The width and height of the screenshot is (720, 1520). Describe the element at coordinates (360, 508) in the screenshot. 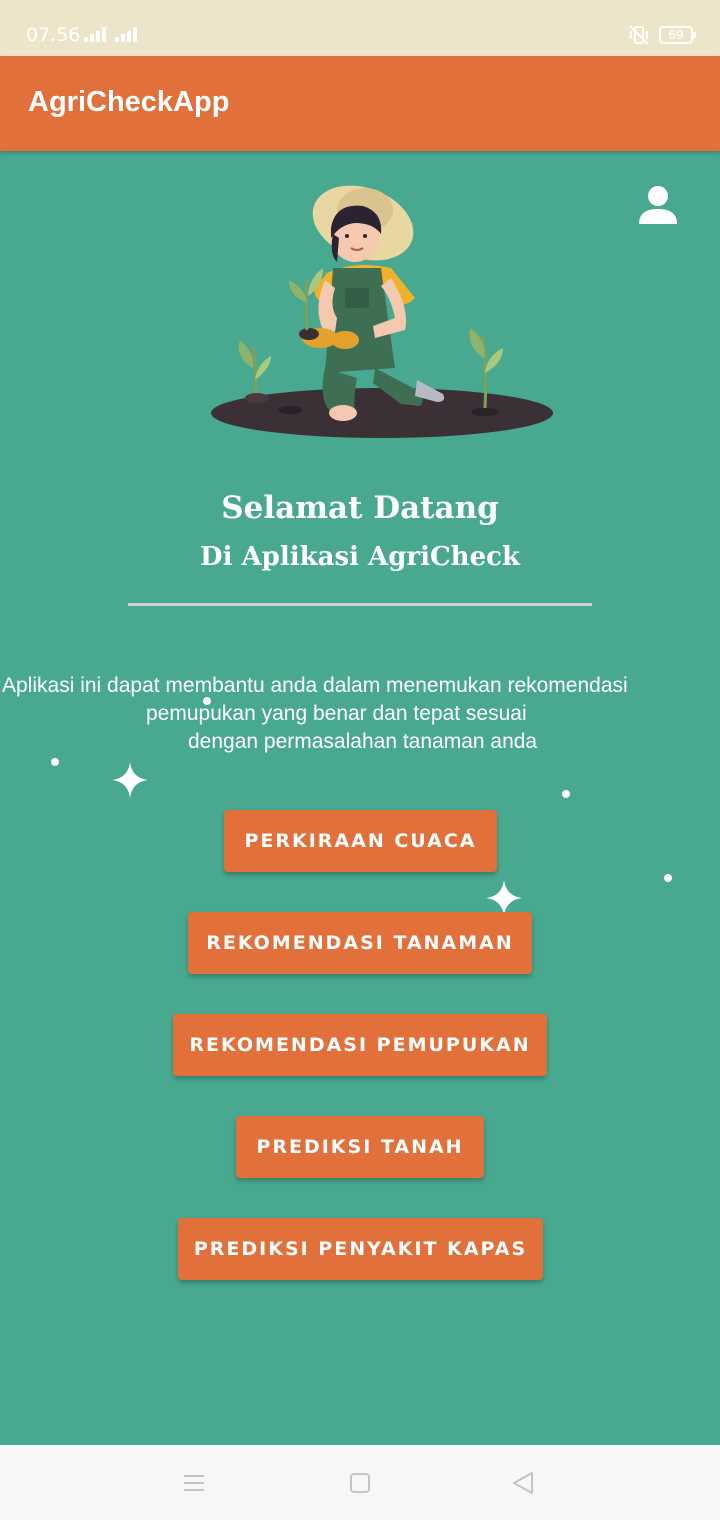

I see `welcome-title: Selamat Datang` at that location.